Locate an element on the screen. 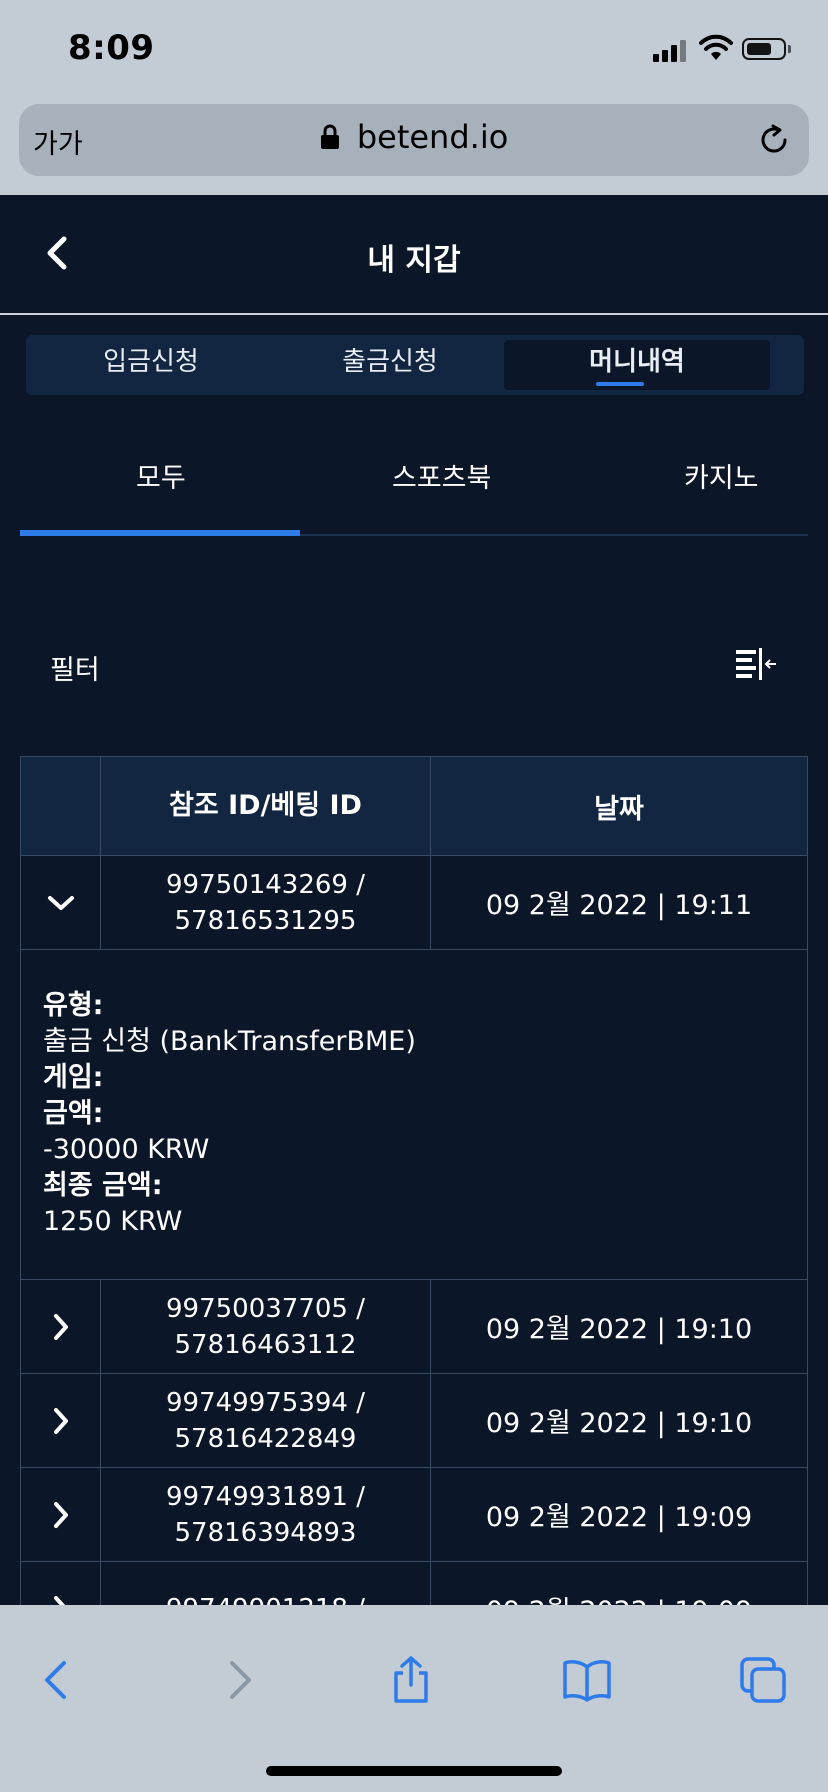 The image size is (828, 1792). game-label: 게임: is located at coordinates (73, 1077).